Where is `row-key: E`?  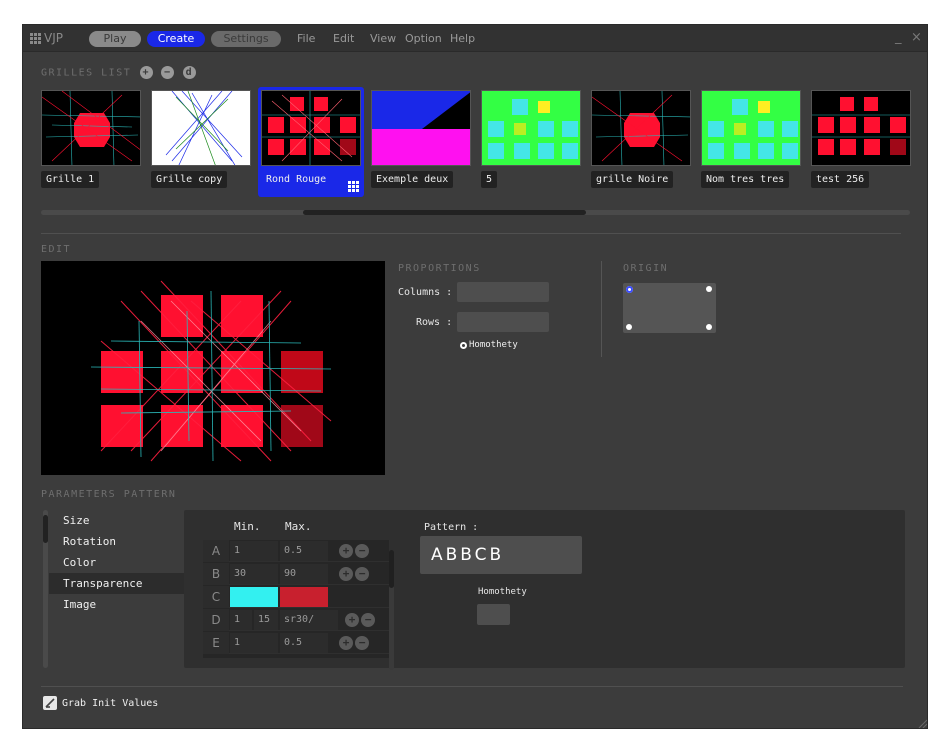 row-key: E is located at coordinates (216, 643).